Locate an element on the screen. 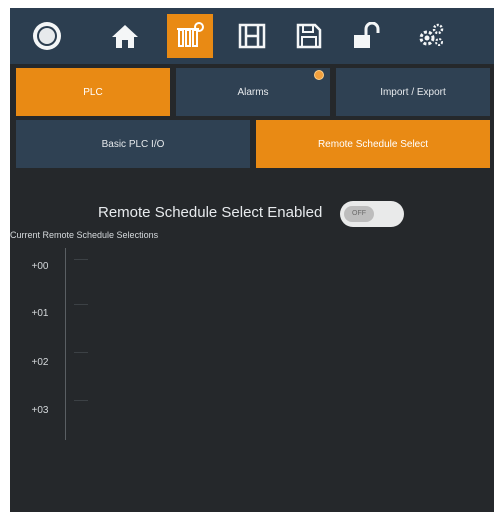 The width and height of the screenshot is (499, 512). tab-basic-plc-io: Basic PLC I/O is located at coordinates (133, 144).